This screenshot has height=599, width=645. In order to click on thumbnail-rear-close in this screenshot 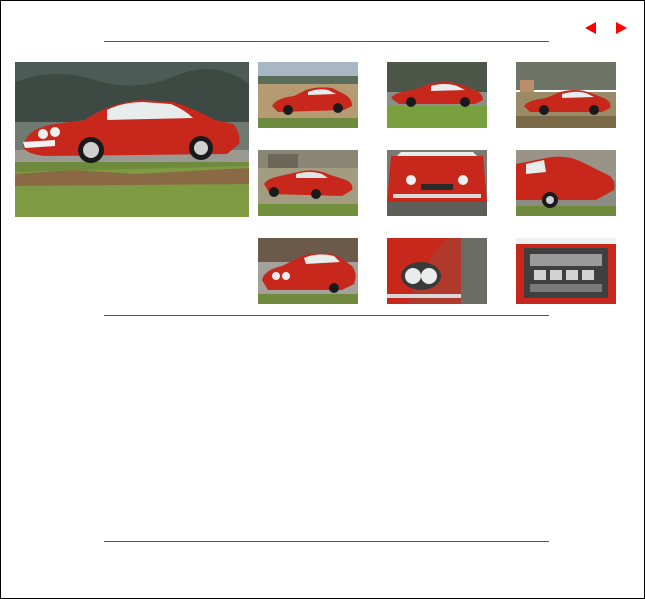, I will do `click(566, 183)`.